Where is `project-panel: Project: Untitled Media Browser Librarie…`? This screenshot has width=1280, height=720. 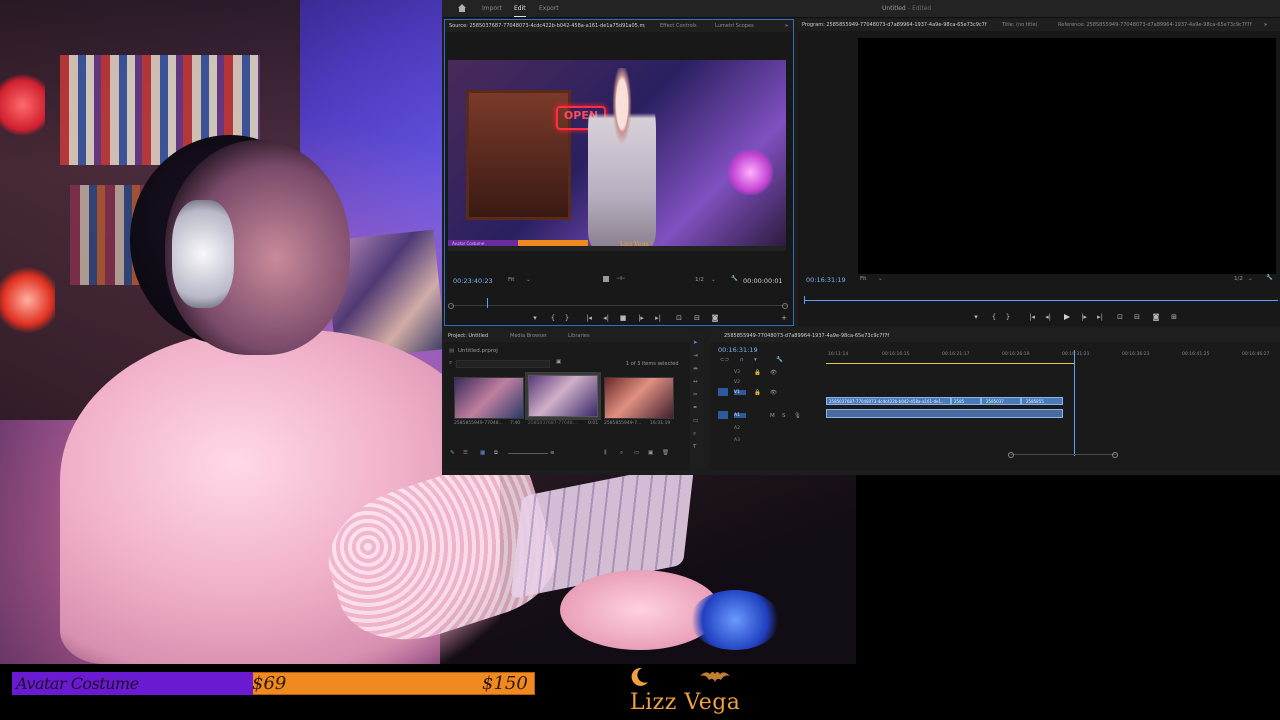 project-panel: Project: Untitled Media Browser Librarie… is located at coordinates (573, 400).